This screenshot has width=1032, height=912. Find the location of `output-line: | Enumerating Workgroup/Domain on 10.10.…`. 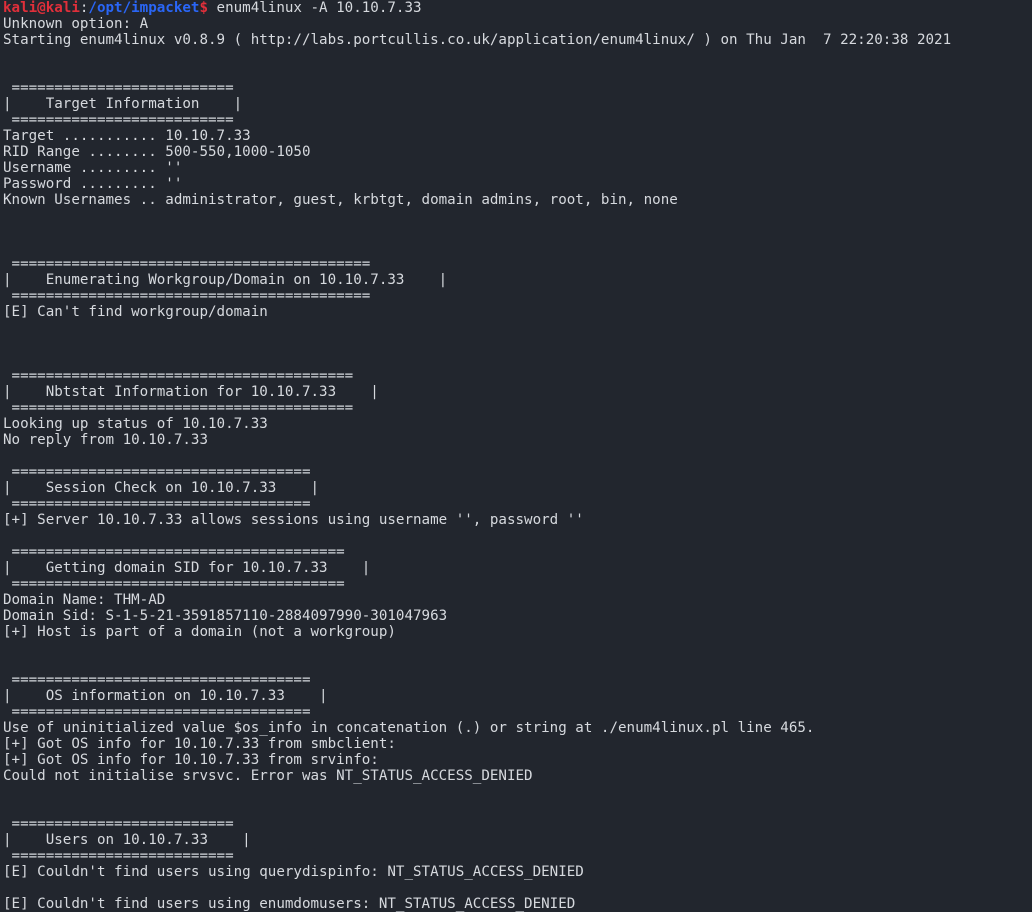

output-line: | Enumerating Workgroup/Domain on 10.10.… is located at coordinates (225, 280).